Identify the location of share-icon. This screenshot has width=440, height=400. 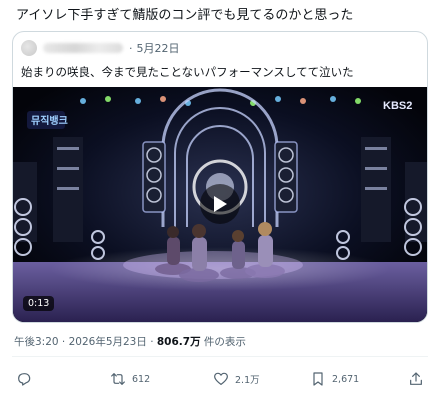
(416, 378).